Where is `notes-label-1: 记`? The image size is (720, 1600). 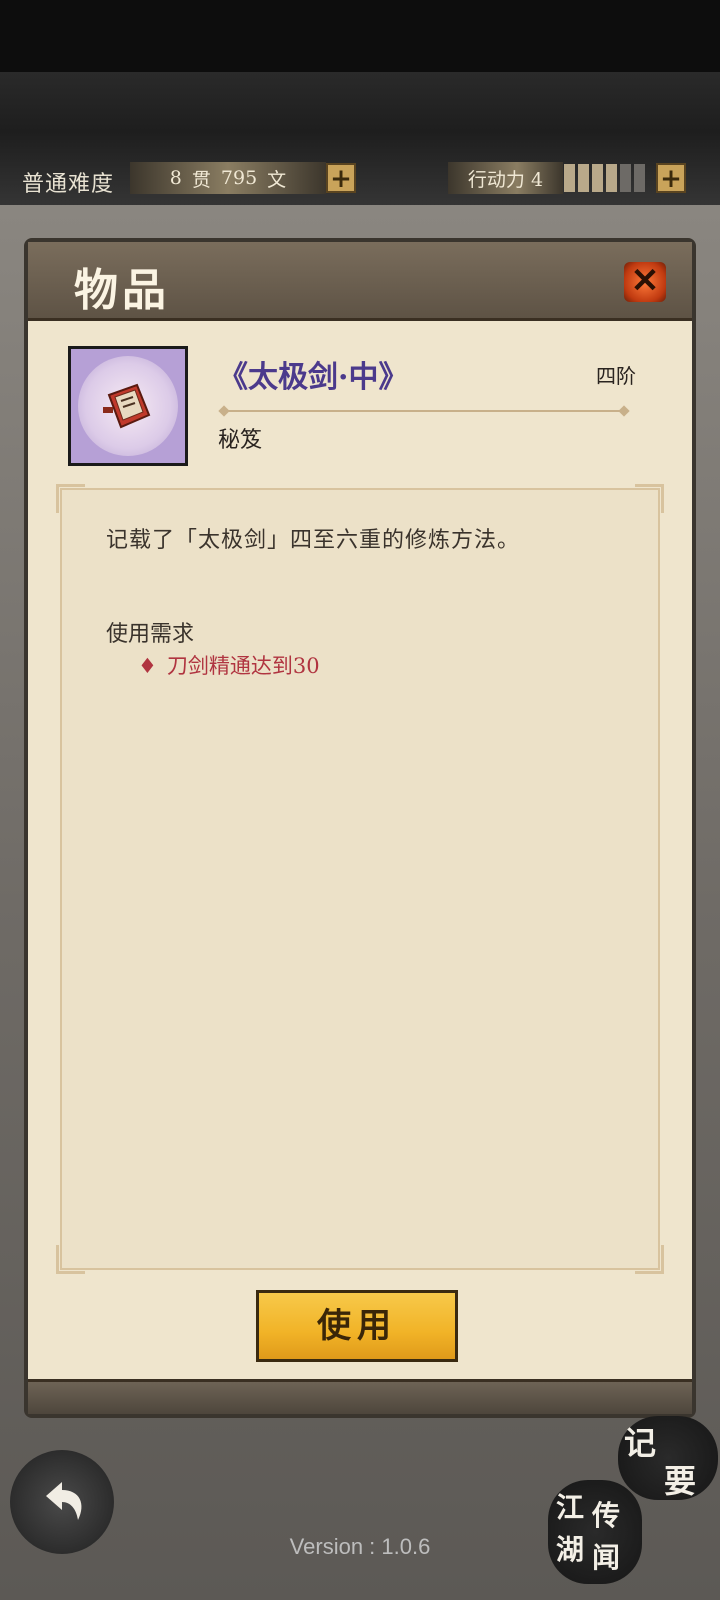
notes-label-1: 记 is located at coordinates (640, 1443).